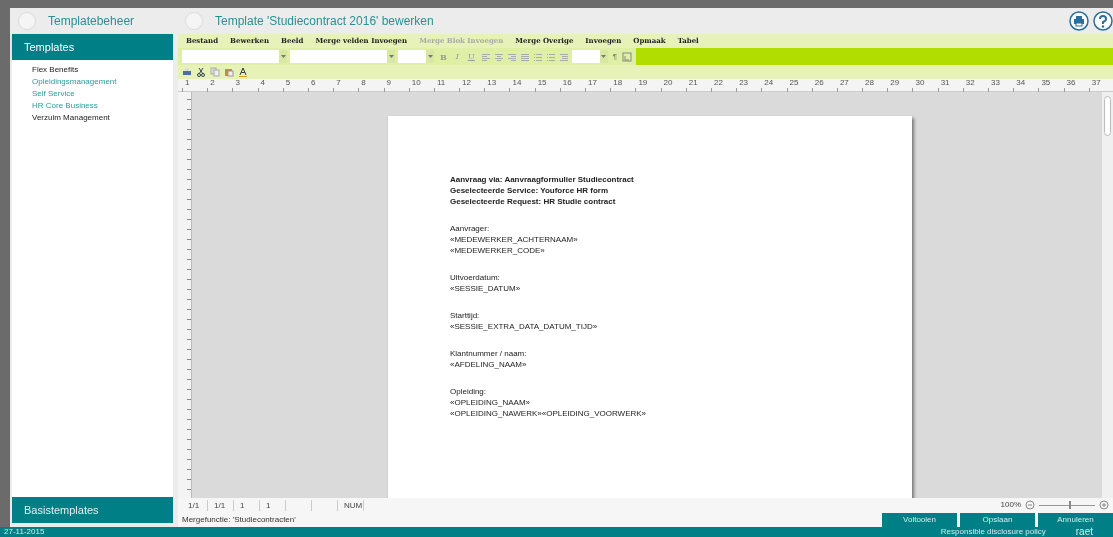  What do you see at coordinates (844, 83) in the screenshot?
I see `ruler-number: 27` at bounding box center [844, 83].